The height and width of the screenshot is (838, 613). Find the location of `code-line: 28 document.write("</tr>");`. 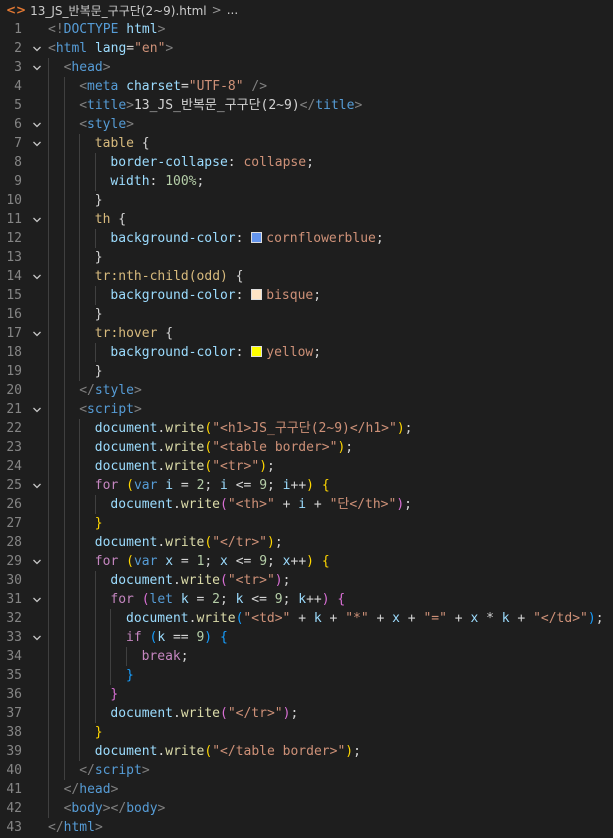

code-line: 28 document.write("</tr>"); is located at coordinates (306, 542).